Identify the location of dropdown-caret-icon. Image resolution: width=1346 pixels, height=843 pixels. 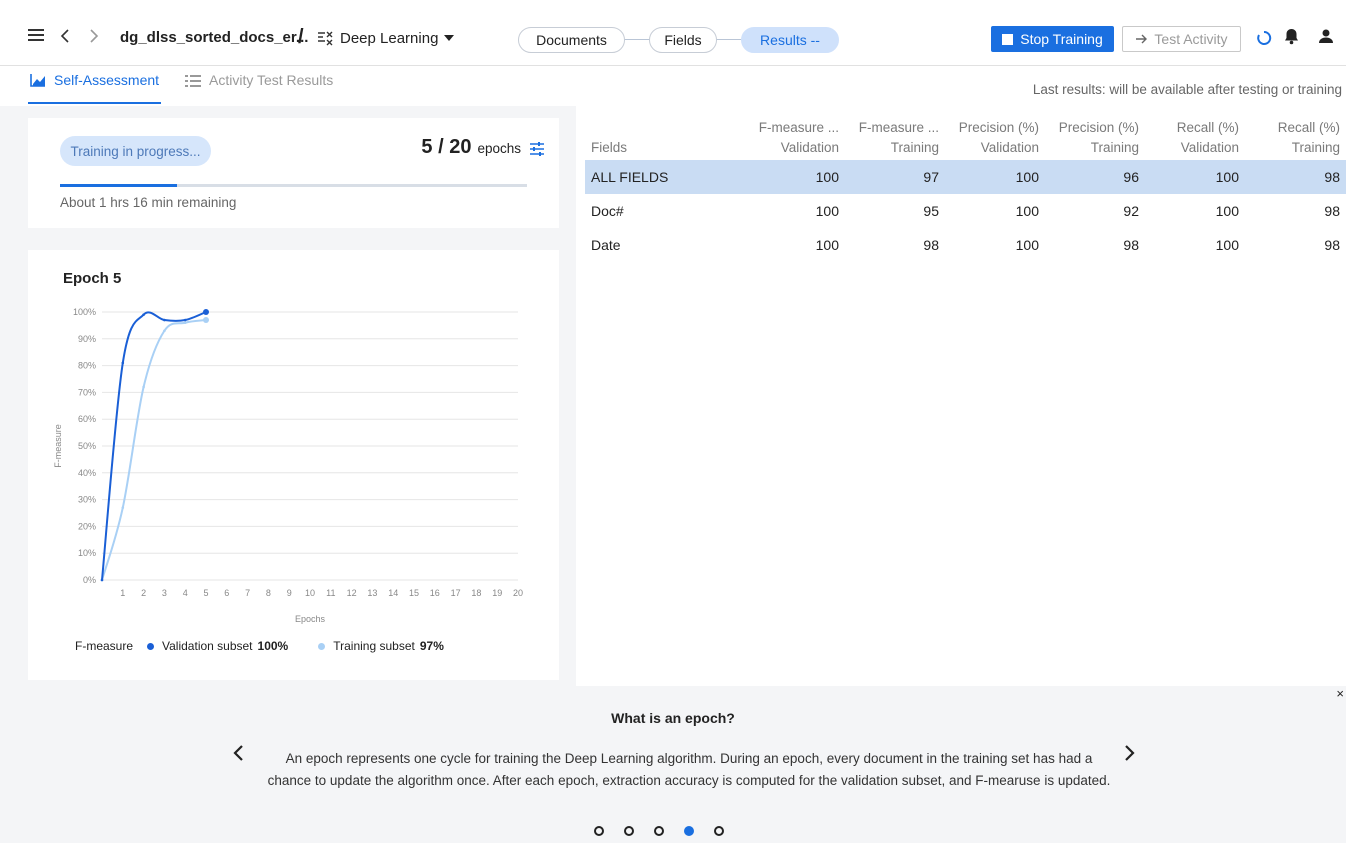
(449, 38).